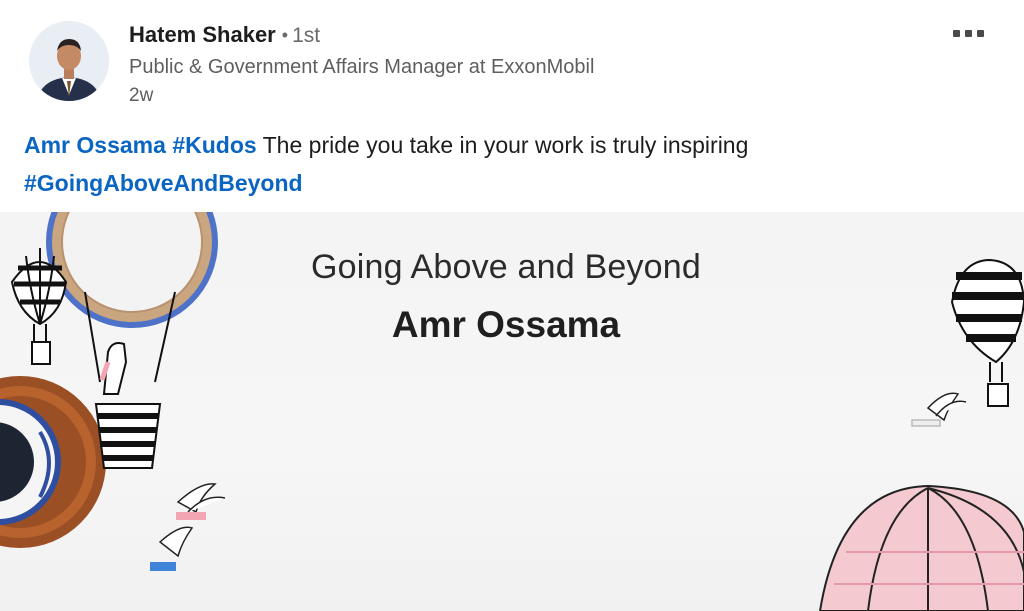 This screenshot has height=611, width=1024. Describe the element at coordinates (506, 267) in the screenshot. I see `kudos-title: Going Above and Beyond` at that location.